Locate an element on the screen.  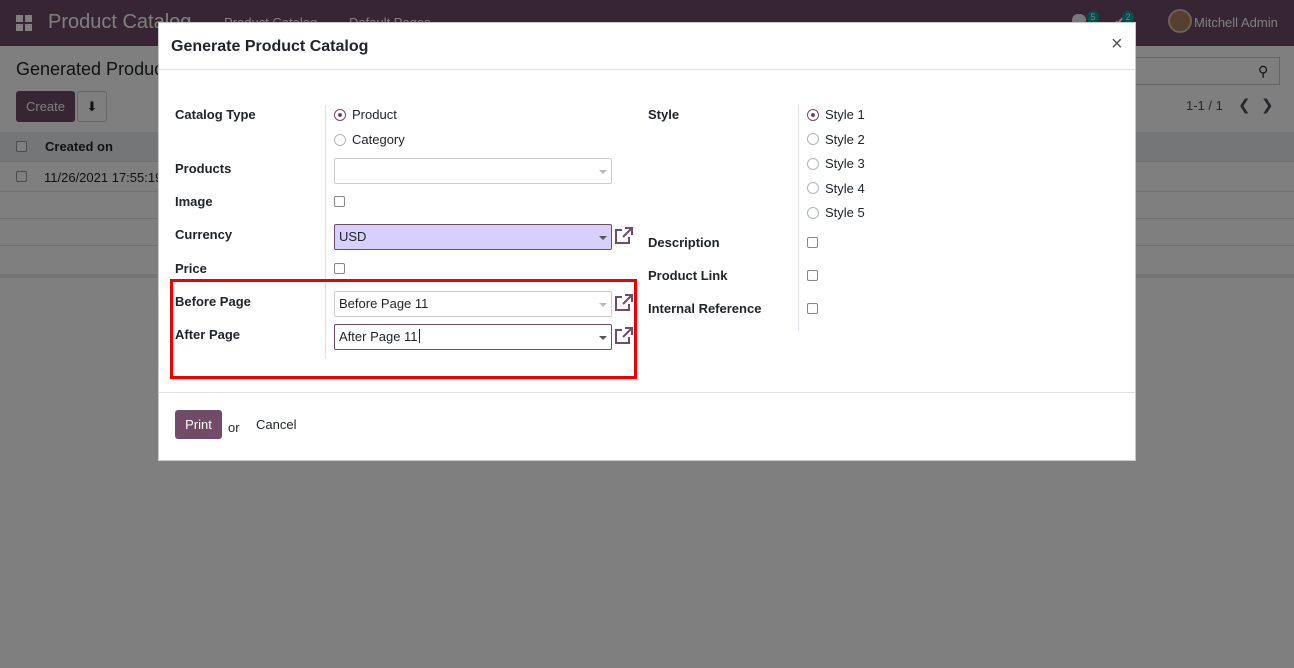
description-label: Description is located at coordinates (684, 242).